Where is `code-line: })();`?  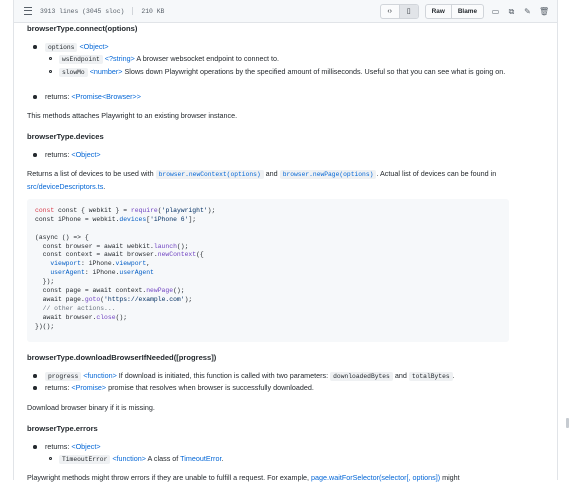
code-line: })(); is located at coordinates (45, 326).